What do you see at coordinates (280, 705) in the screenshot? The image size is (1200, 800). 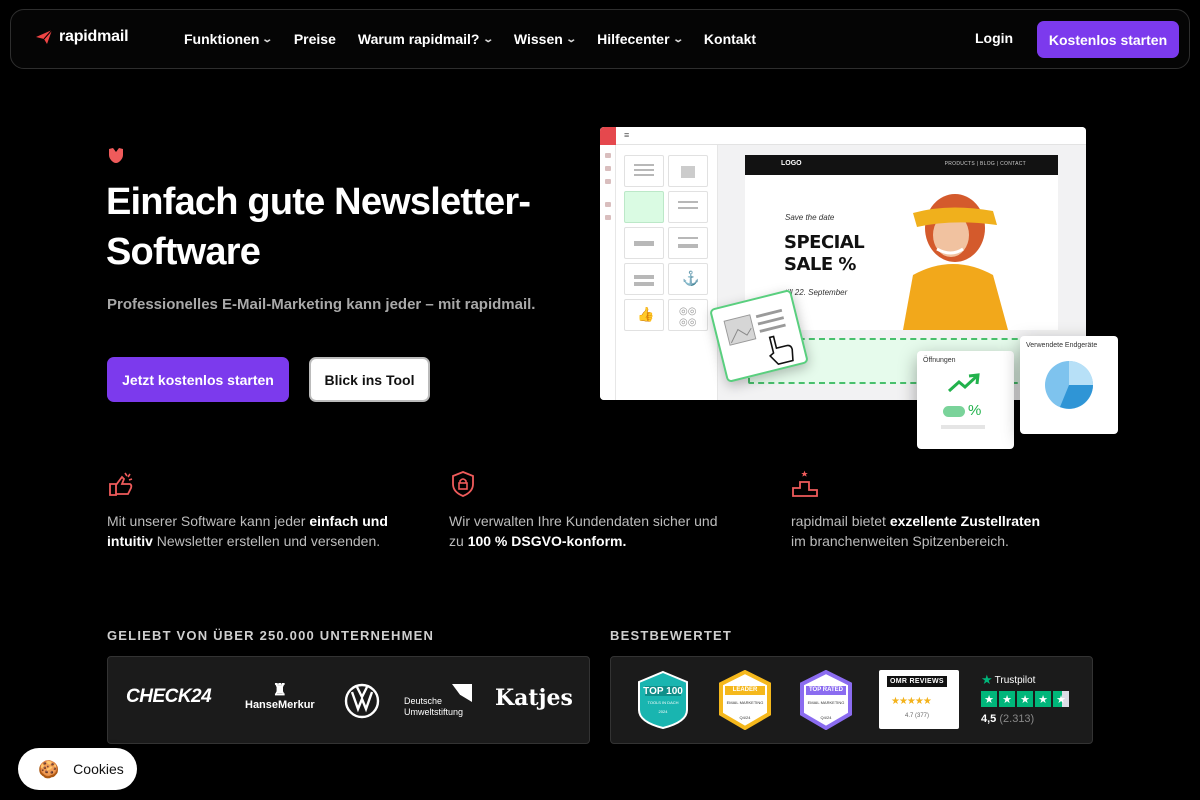 I see `hansemerkur-text: HanseMerkur` at bounding box center [280, 705].